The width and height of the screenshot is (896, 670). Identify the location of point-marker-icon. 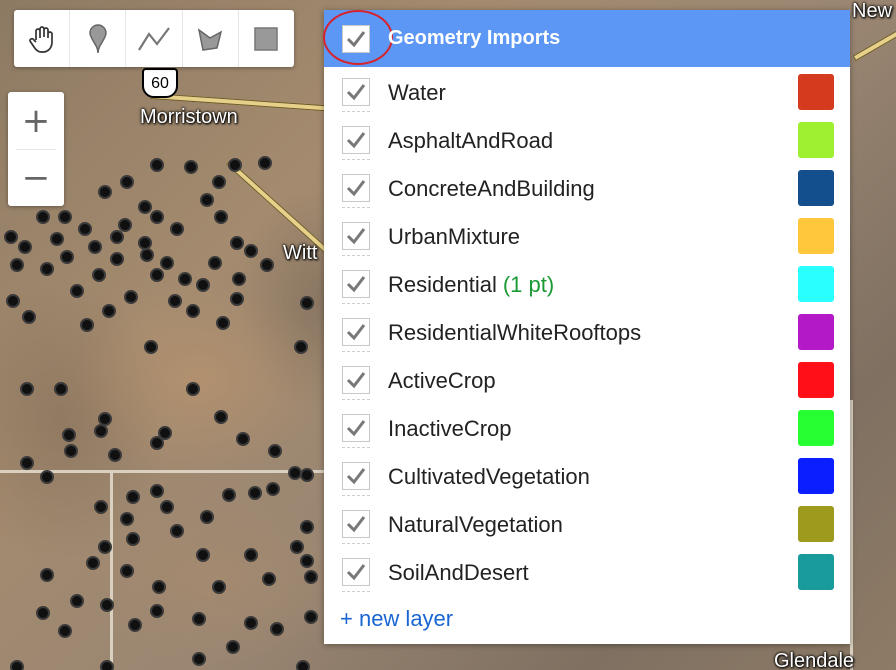
(98, 38).